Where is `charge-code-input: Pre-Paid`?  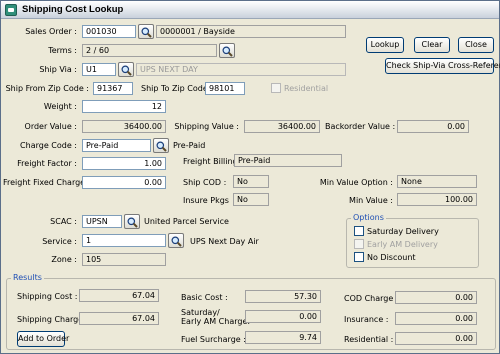 charge-code-input: Pre-Paid is located at coordinates (116, 145).